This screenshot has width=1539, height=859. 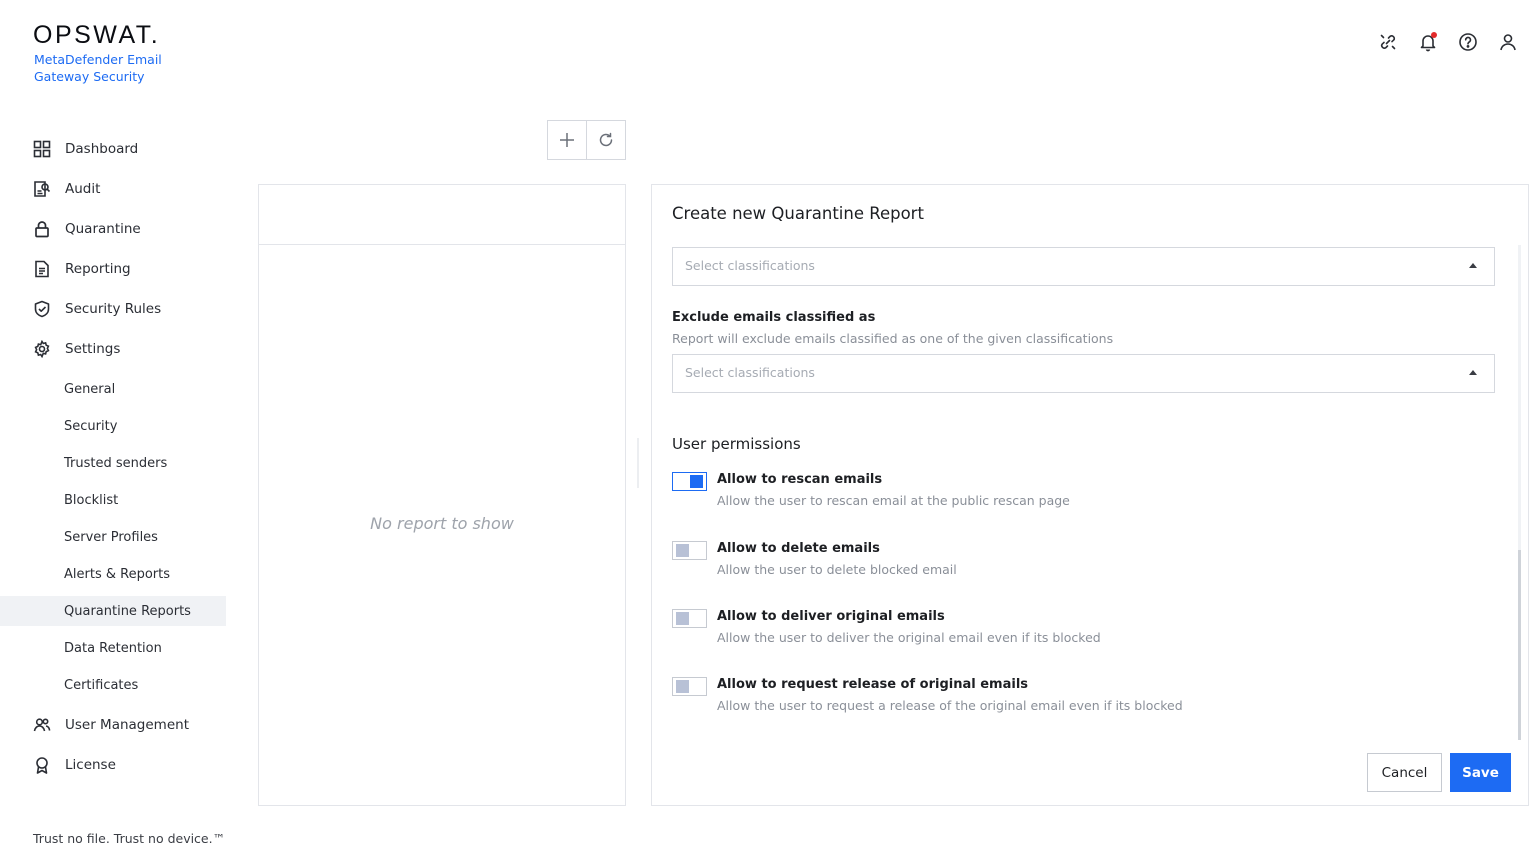 I want to click on sidebar-item-label: License, so click(x=90, y=765).